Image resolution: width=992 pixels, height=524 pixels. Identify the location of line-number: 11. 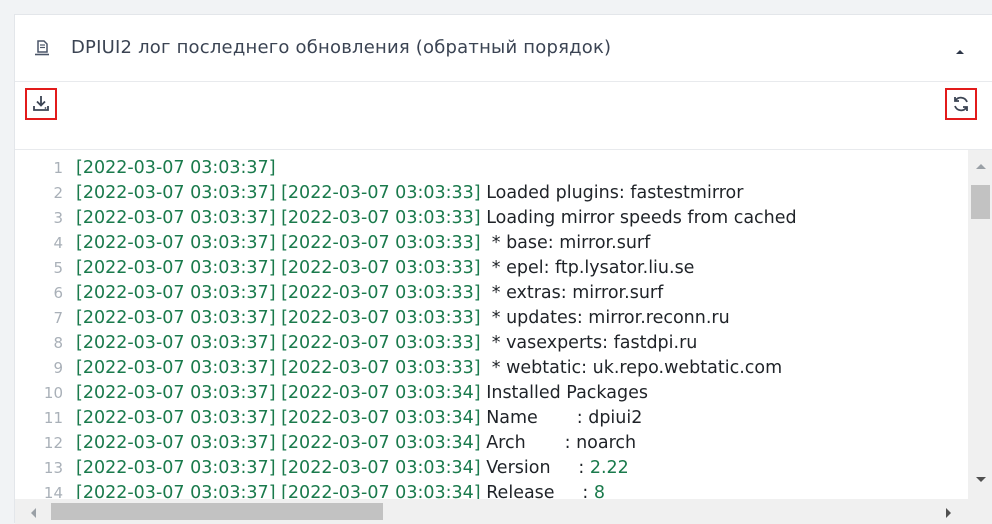
(53, 418).